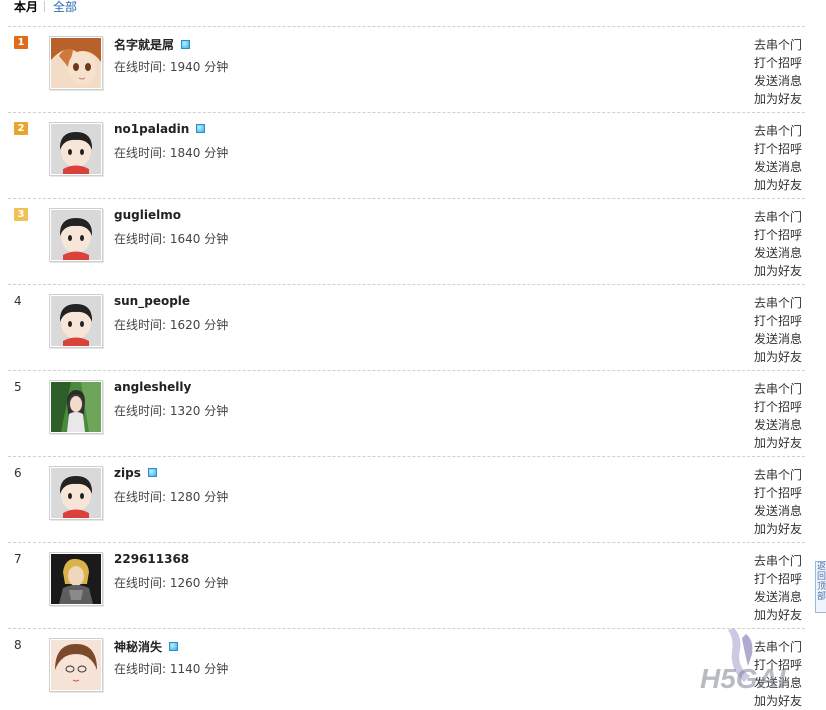 This screenshot has width=826, height=710. I want to click on username-text: guglielmo, so click(147, 215).